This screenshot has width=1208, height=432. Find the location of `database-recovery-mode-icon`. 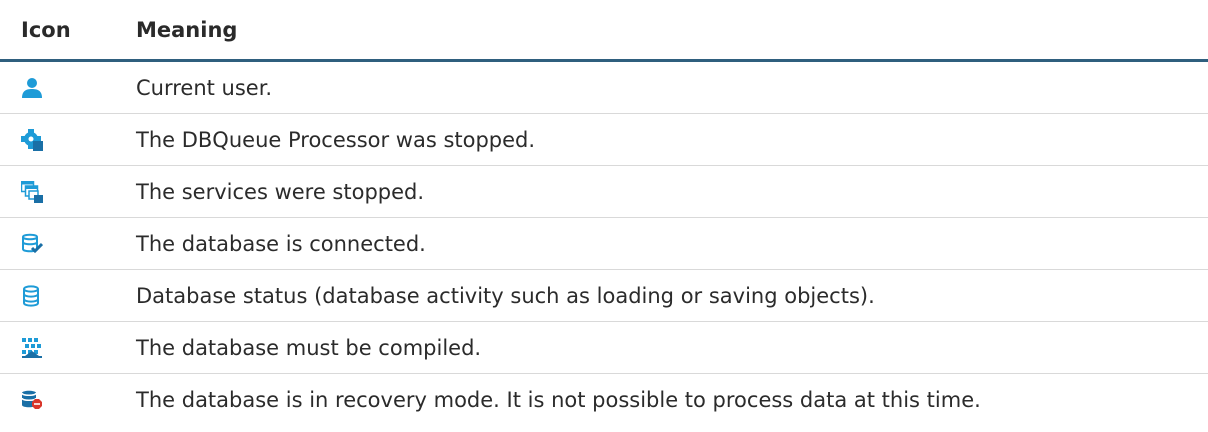

database-recovery-mode-icon is located at coordinates (31, 399).